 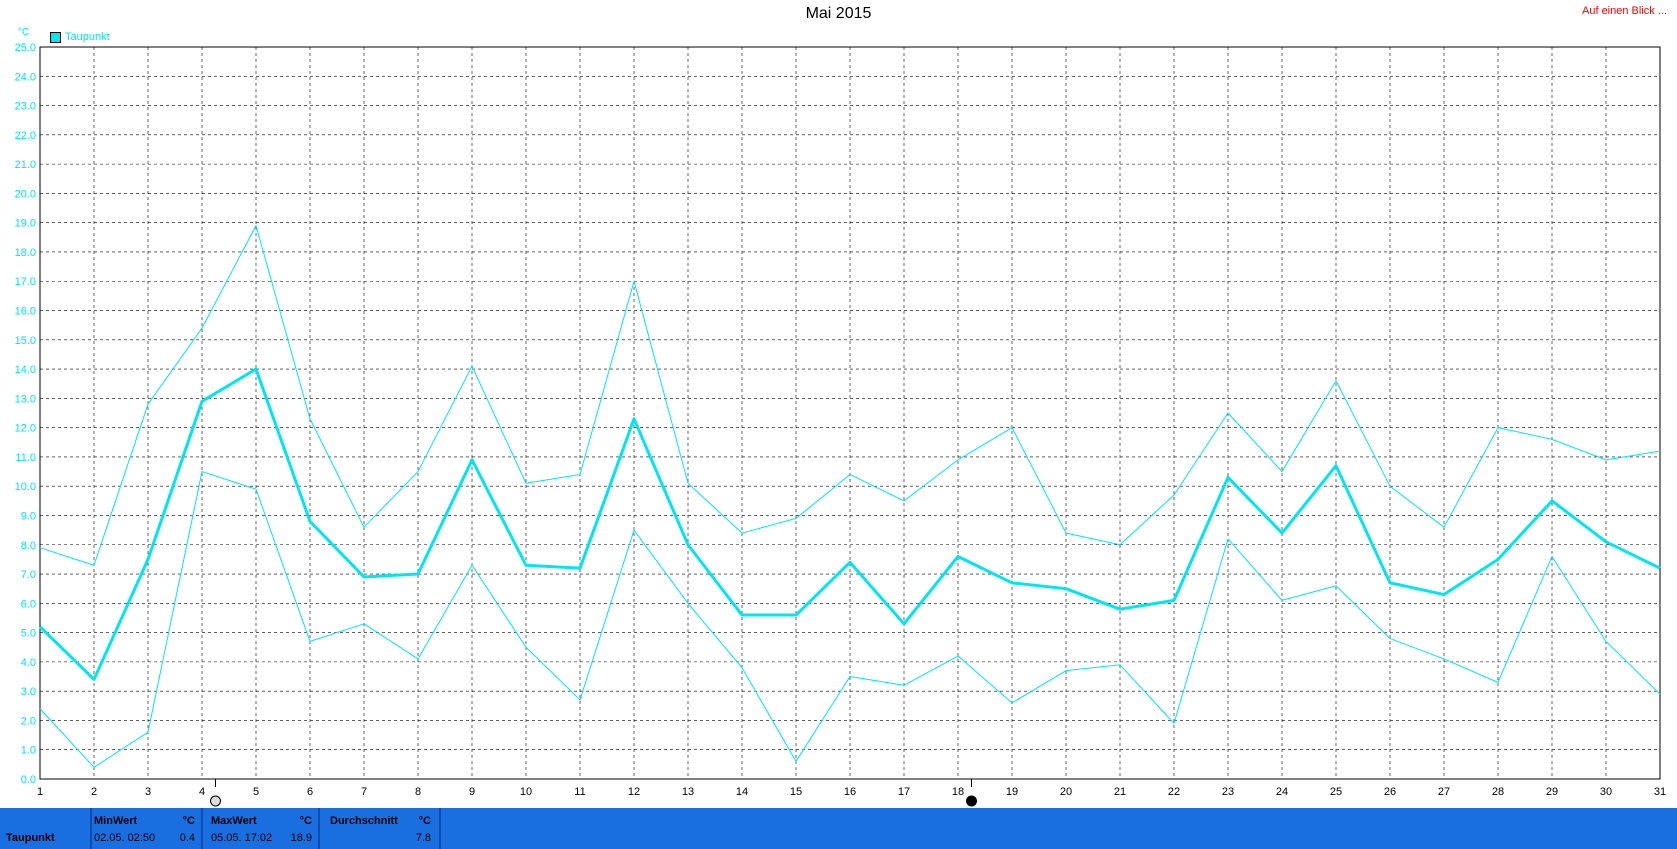 What do you see at coordinates (579, 792) in the screenshot?
I see `x-tick-label: 11` at bounding box center [579, 792].